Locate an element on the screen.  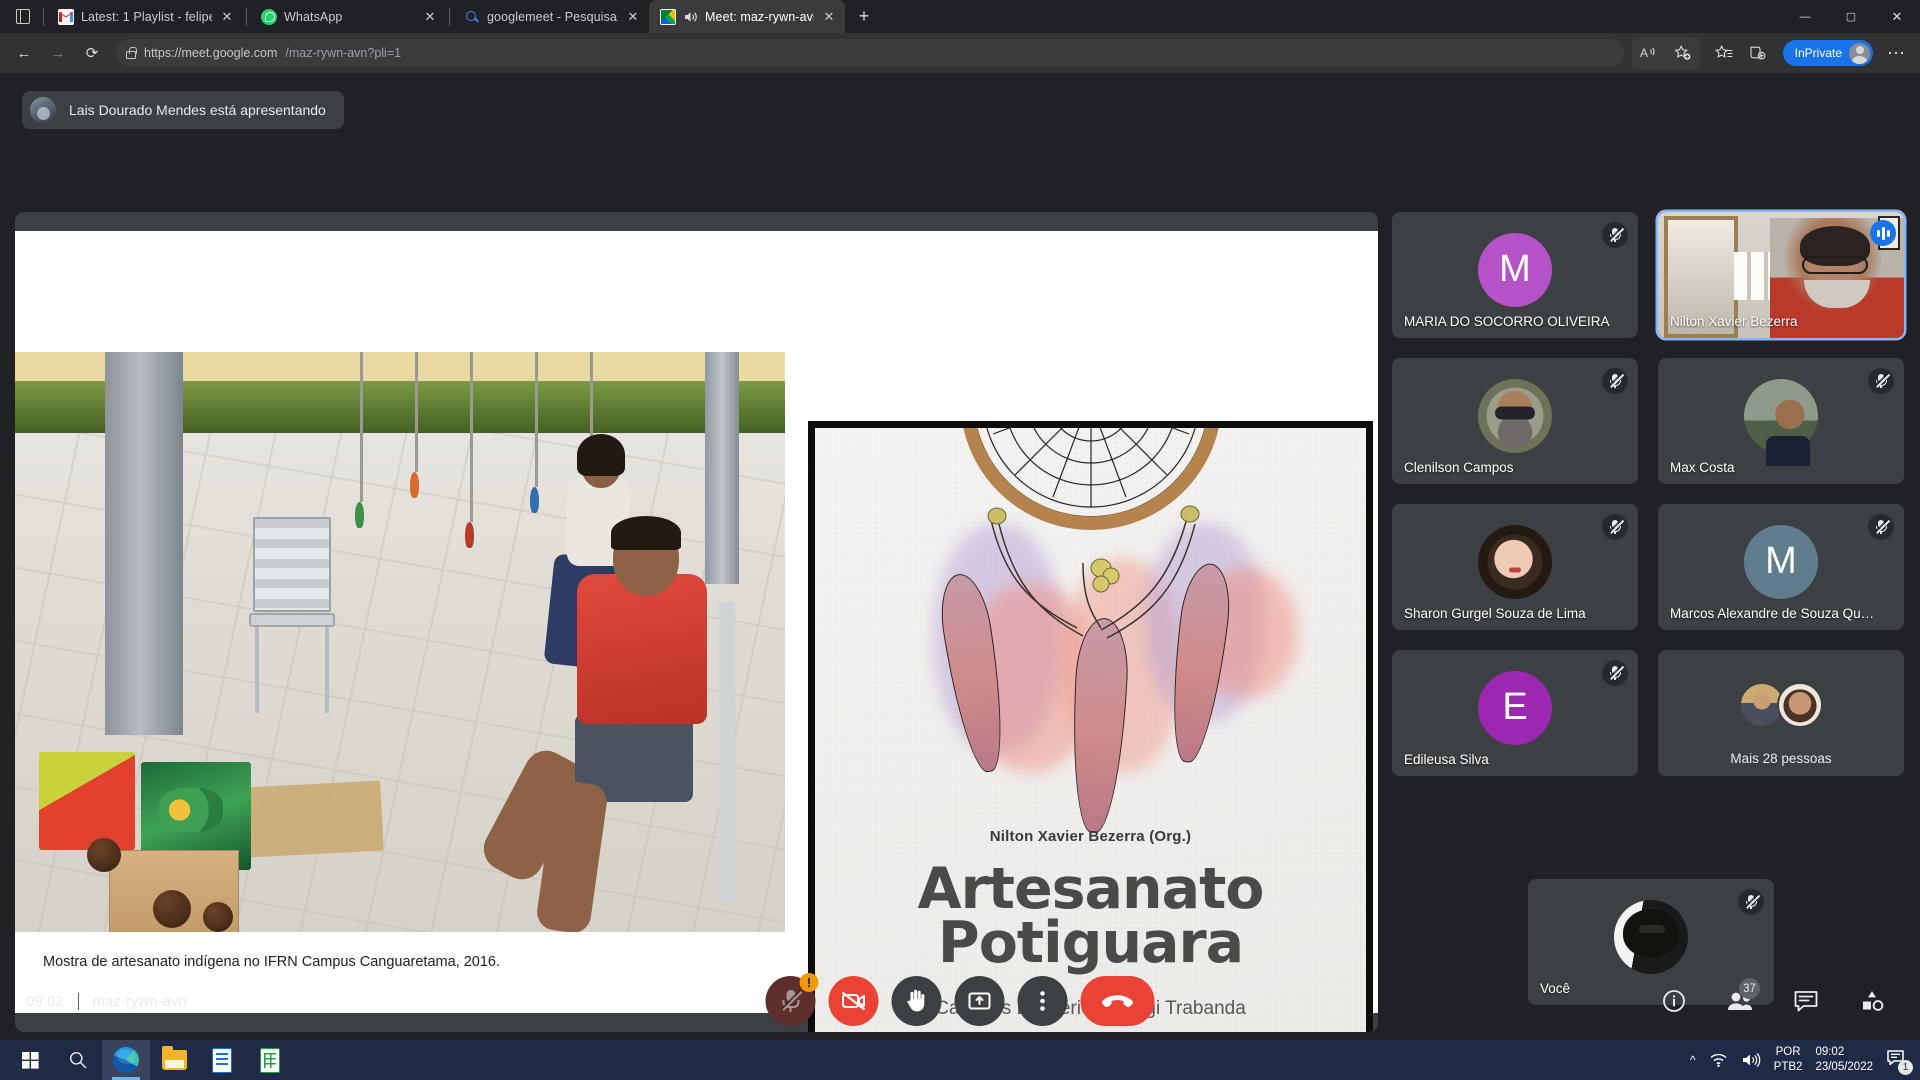
participant-tile: Clenilson Campos is located at coordinates (1515, 421).